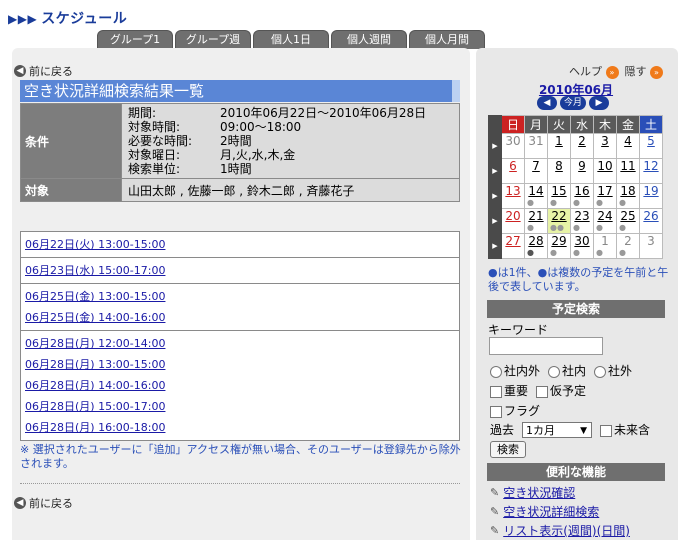 Image resolution: width=686 pixels, height=540 pixels. I want to click on this-month-button: 今月, so click(573, 103).